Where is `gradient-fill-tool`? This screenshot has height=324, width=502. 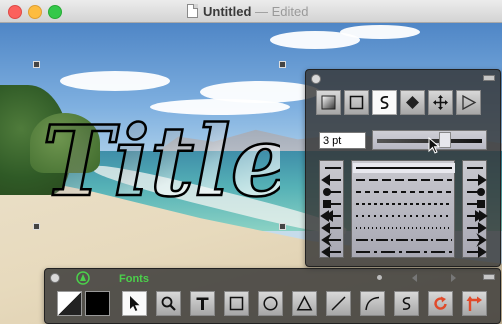
gradient-fill-tool is located at coordinates (328, 102).